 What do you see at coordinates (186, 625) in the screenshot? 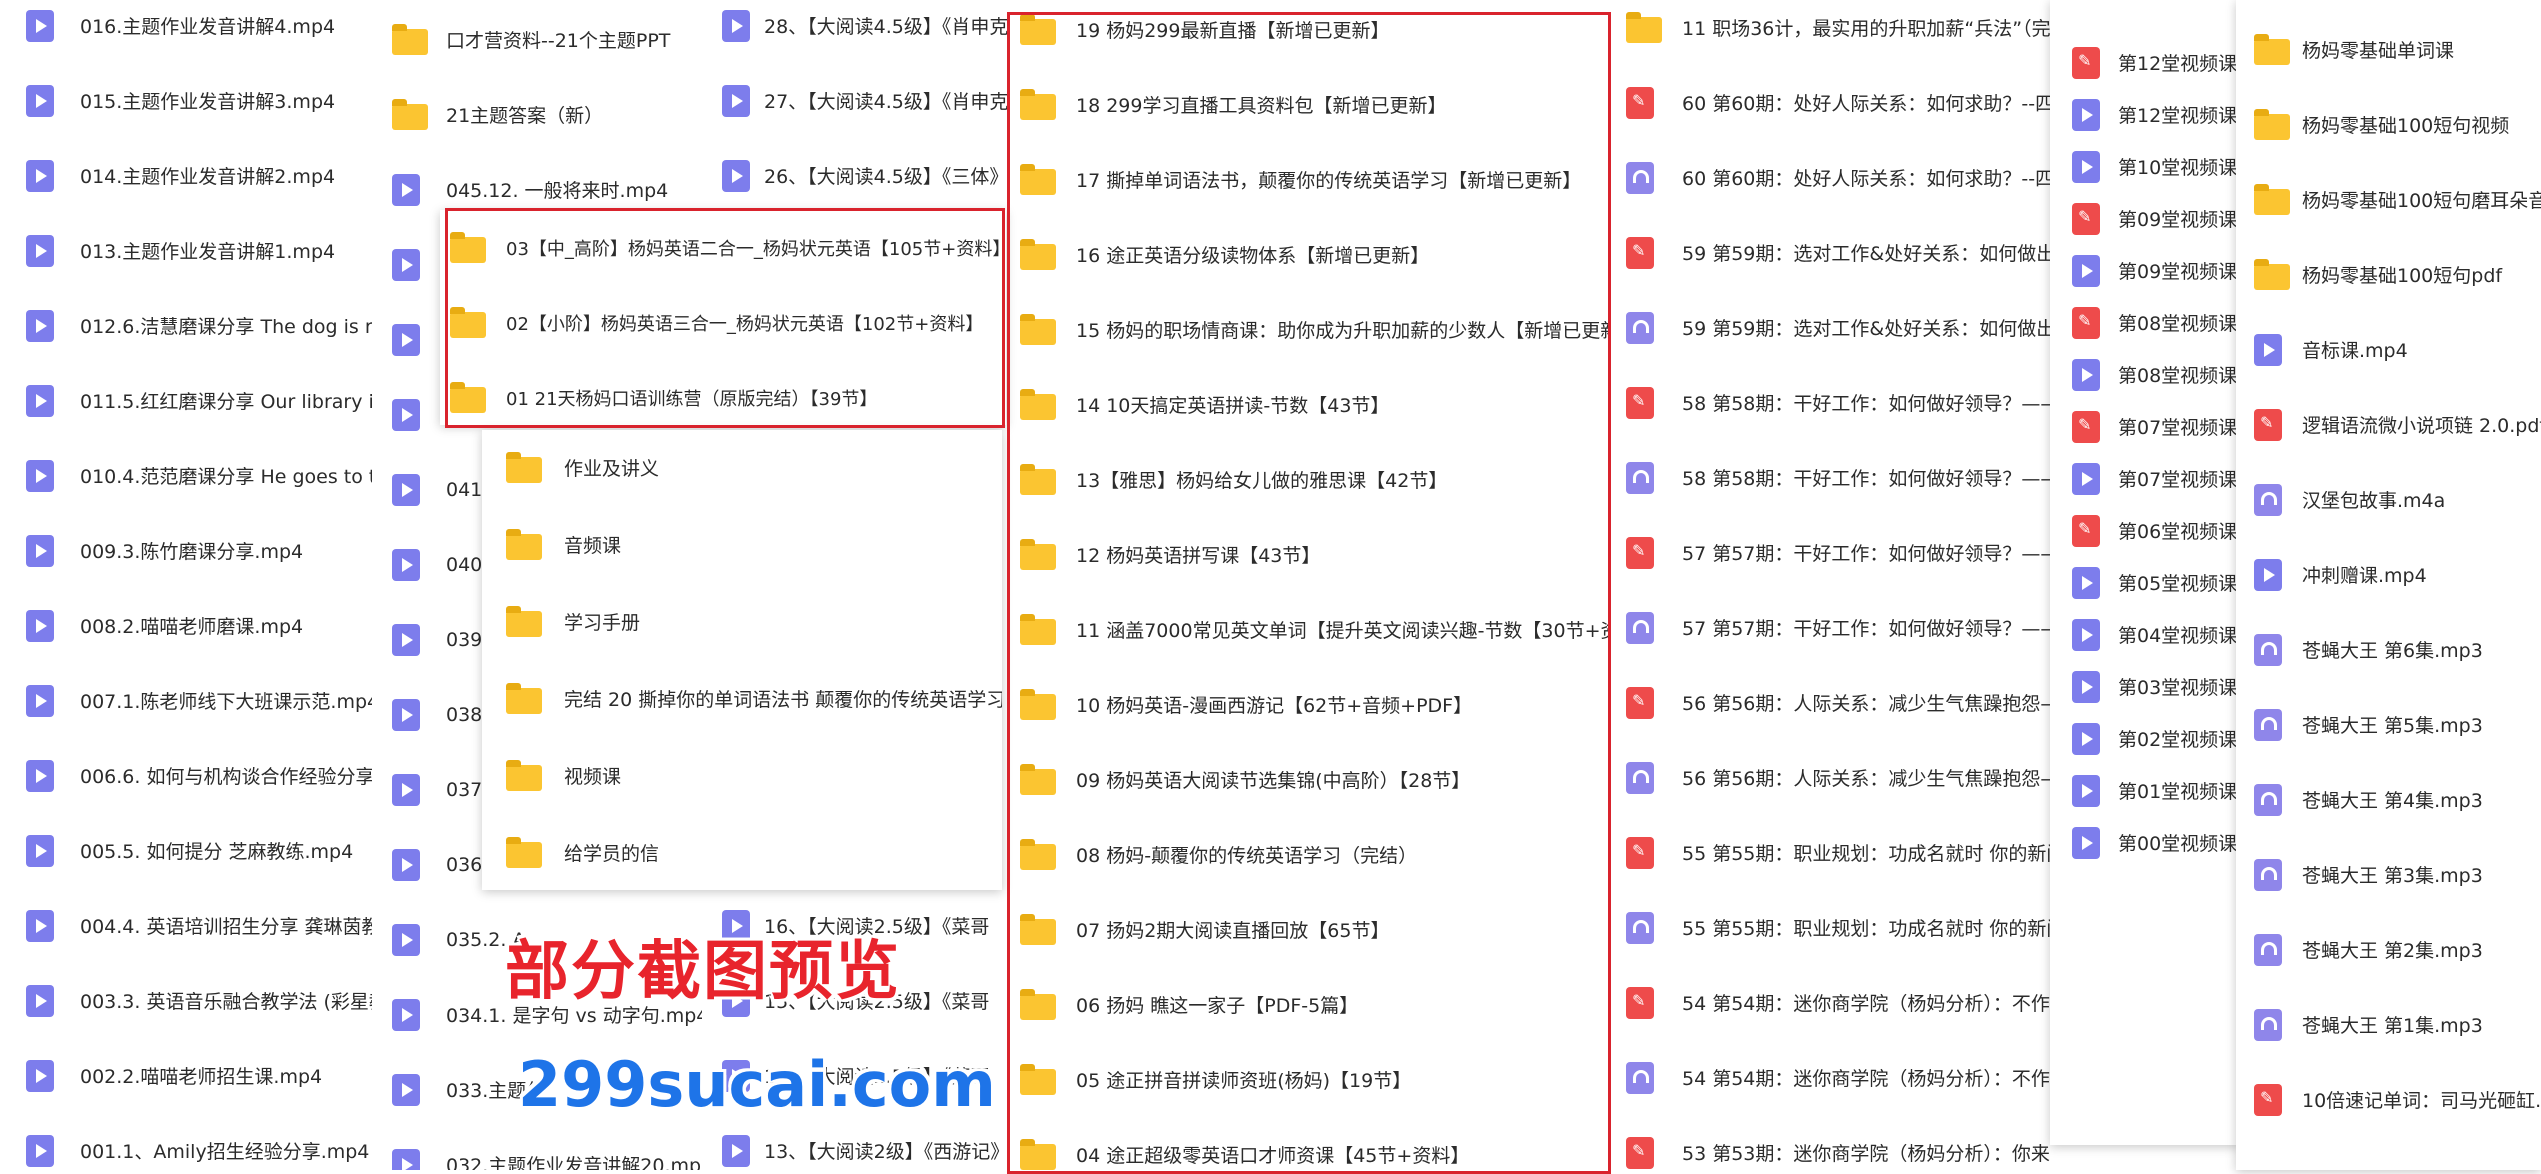
I see `file-row: 008.2.喵喵老师磨课.mp4` at bounding box center [186, 625].